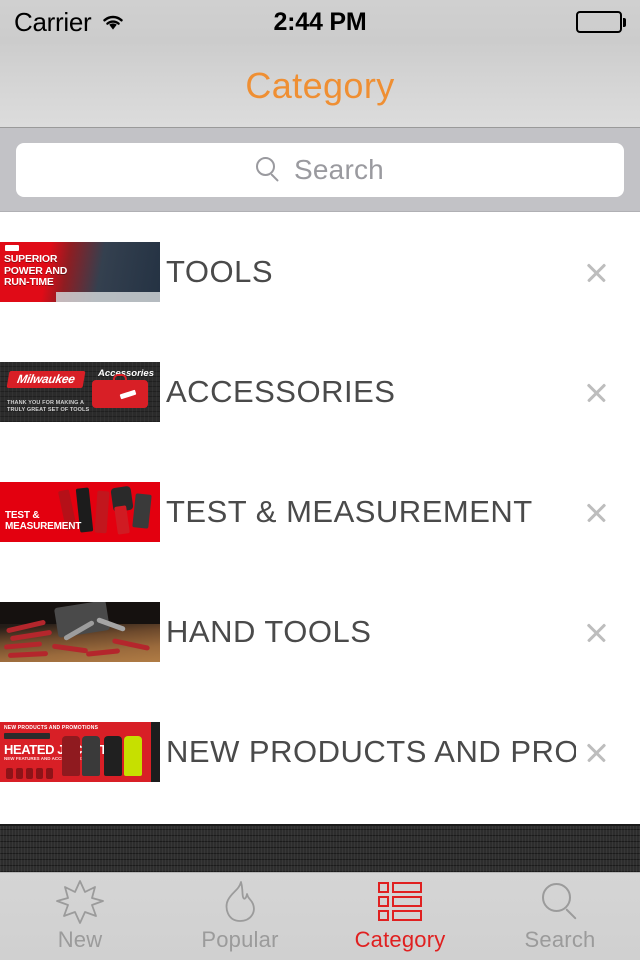 This screenshot has width=640, height=960. What do you see at coordinates (240, 939) in the screenshot?
I see `tab-label: Popular` at bounding box center [240, 939].